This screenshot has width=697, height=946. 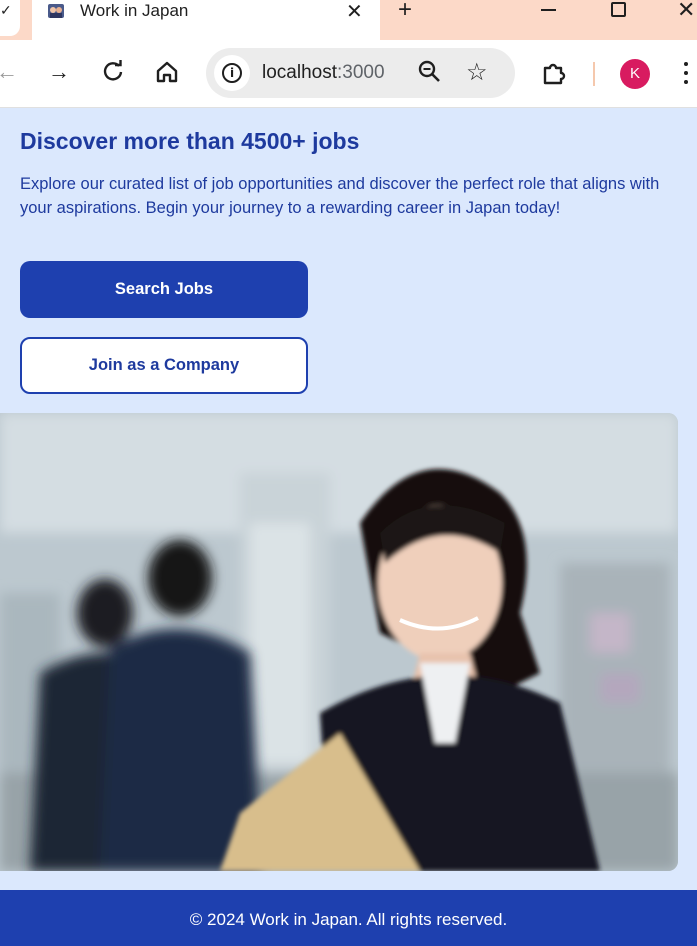 I want to click on url-text: localhost:3000, so click(x=323, y=73).